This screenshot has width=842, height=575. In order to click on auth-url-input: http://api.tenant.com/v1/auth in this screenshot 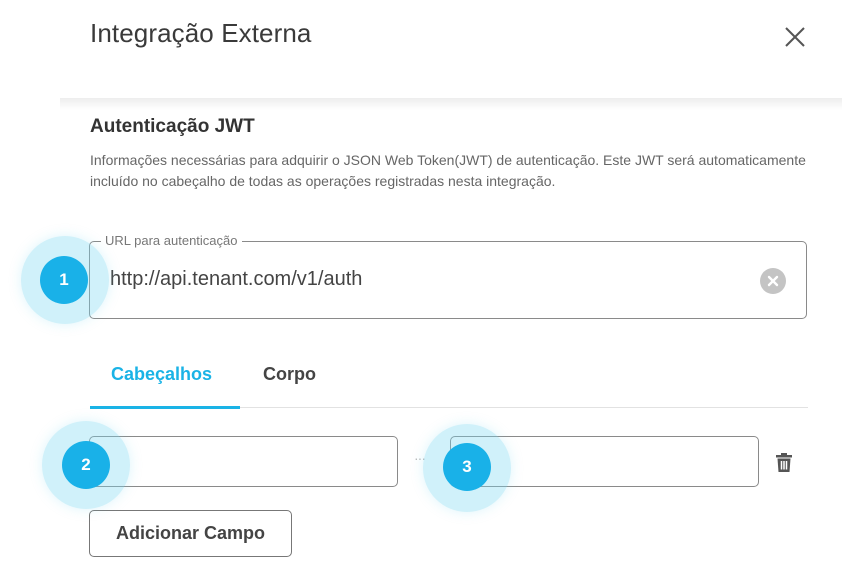, I will do `click(236, 279)`.